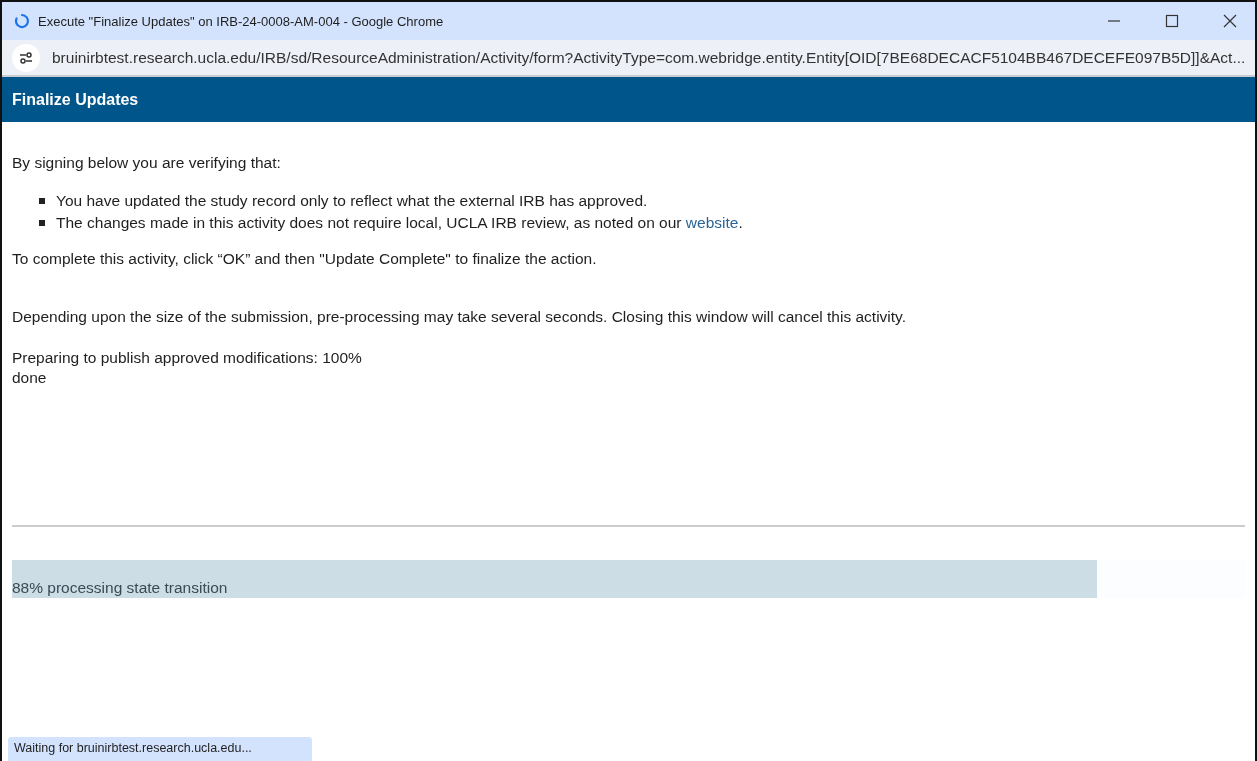  Describe the element at coordinates (187, 358) in the screenshot. I see `status-line: Preparing to publish approved modifications: 100%` at that location.